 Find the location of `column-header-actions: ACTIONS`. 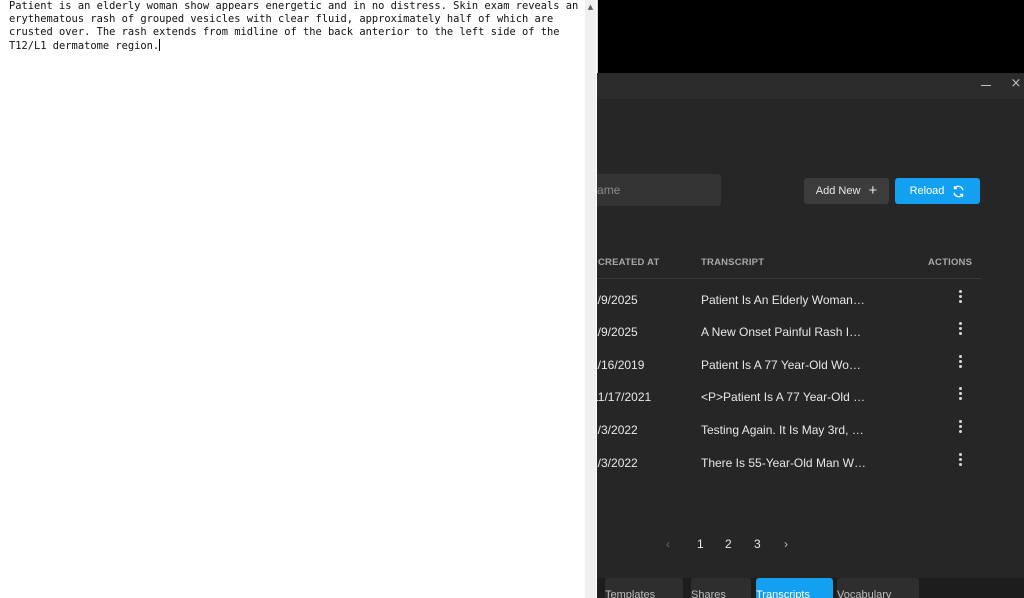

column-header-actions: ACTIONS is located at coordinates (950, 262).